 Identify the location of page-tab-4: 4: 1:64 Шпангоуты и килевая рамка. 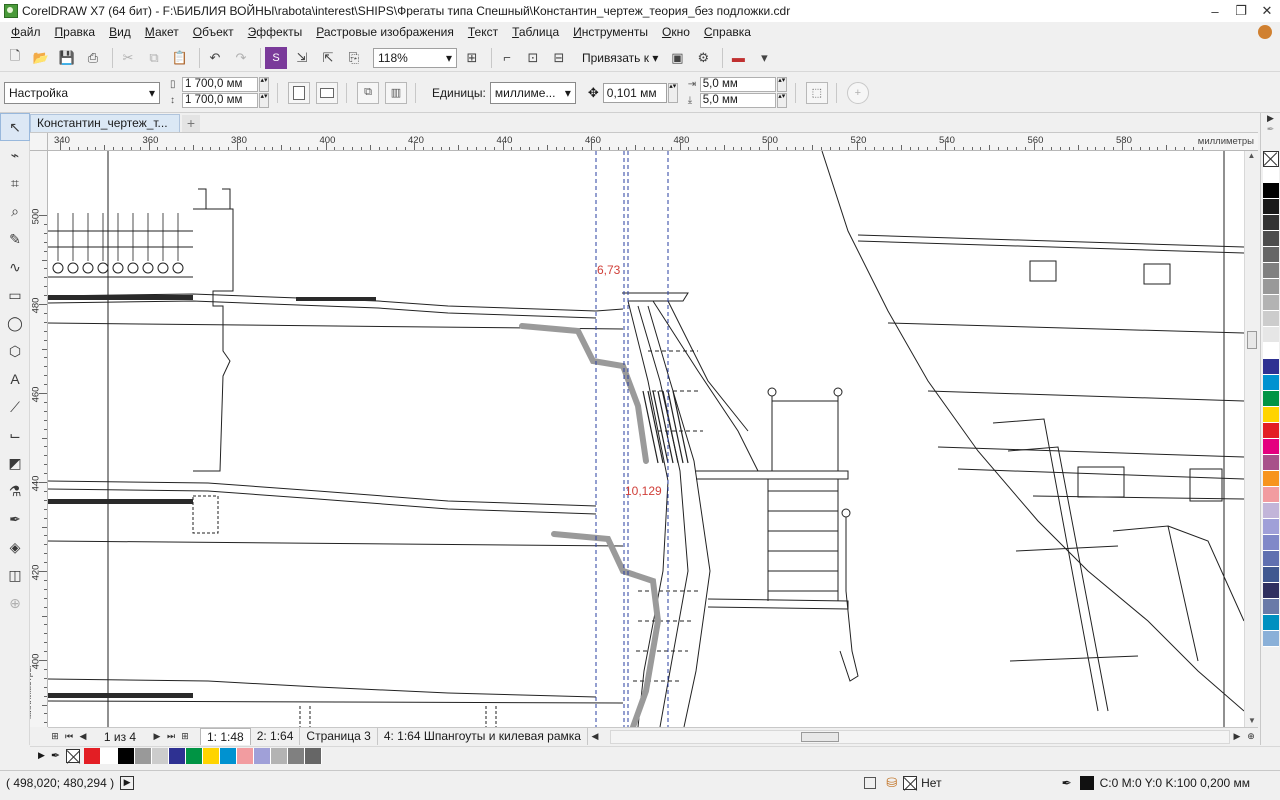
(483, 736).